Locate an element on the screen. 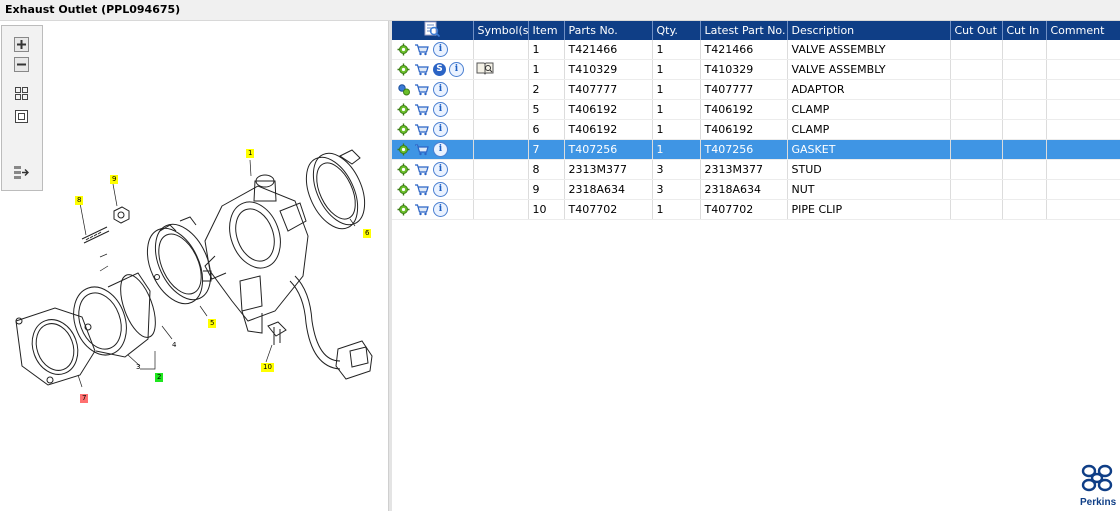  logo-text: Perkins is located at coordinates (1098, 502).